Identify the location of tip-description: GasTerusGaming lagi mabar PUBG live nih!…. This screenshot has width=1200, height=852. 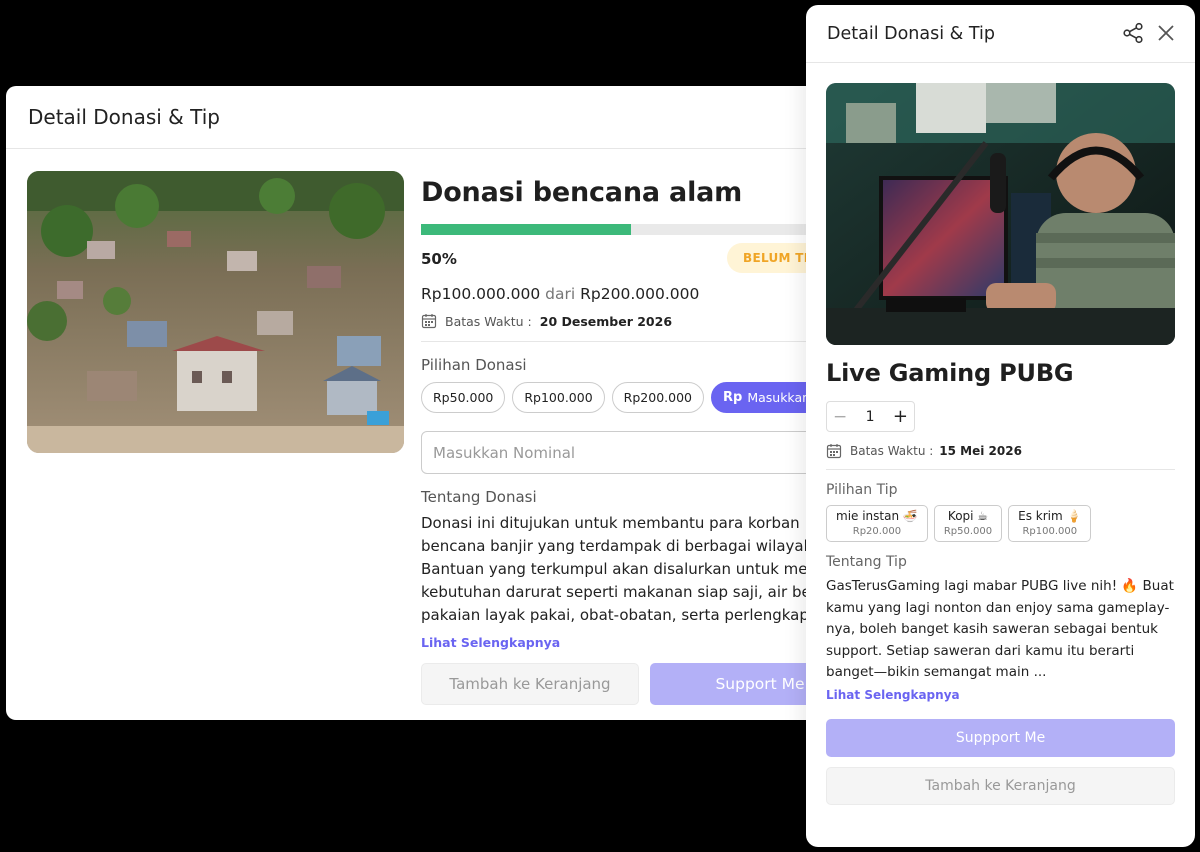
(1000, 629).